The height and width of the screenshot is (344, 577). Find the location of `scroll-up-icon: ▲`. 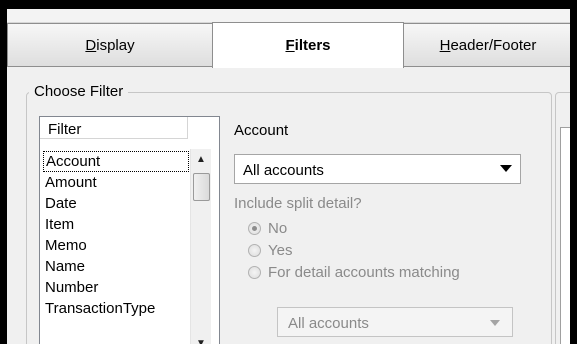

scroll-up-icon: ▲ is located at coordinates (201, 160).